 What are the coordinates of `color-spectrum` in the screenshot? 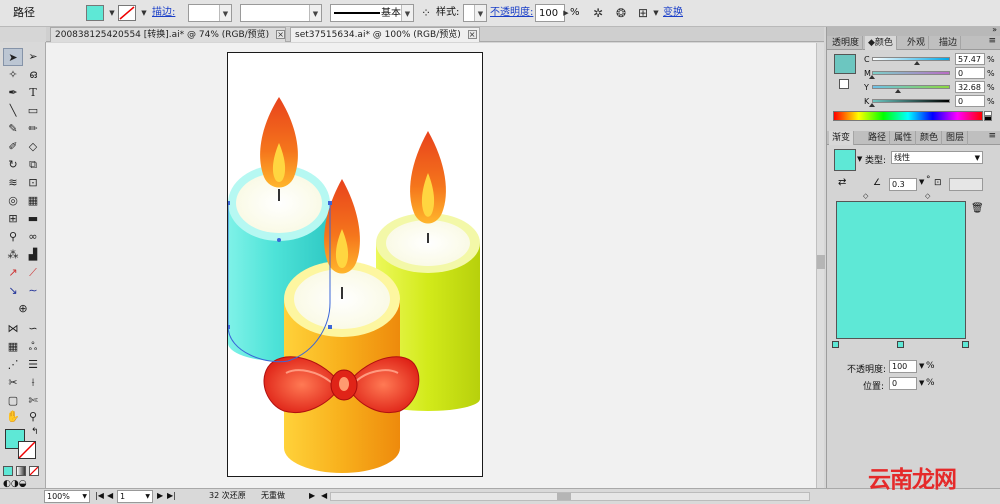 It's located at (908, 116).